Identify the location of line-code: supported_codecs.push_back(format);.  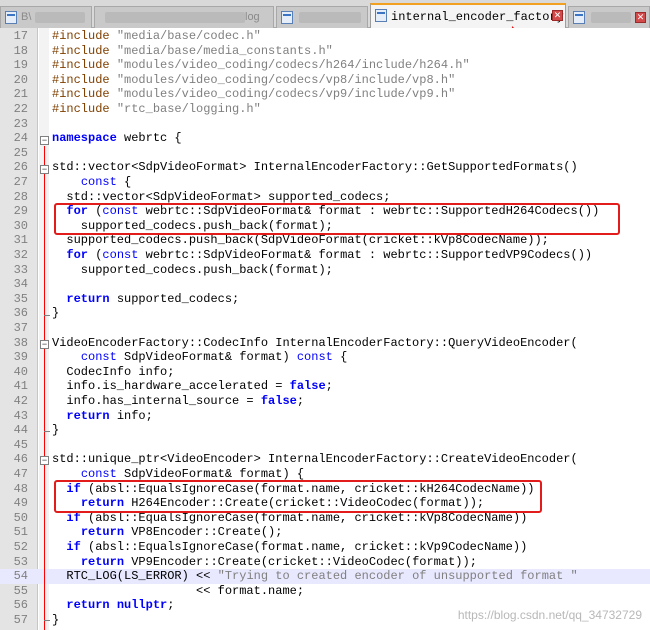
(192, 270).